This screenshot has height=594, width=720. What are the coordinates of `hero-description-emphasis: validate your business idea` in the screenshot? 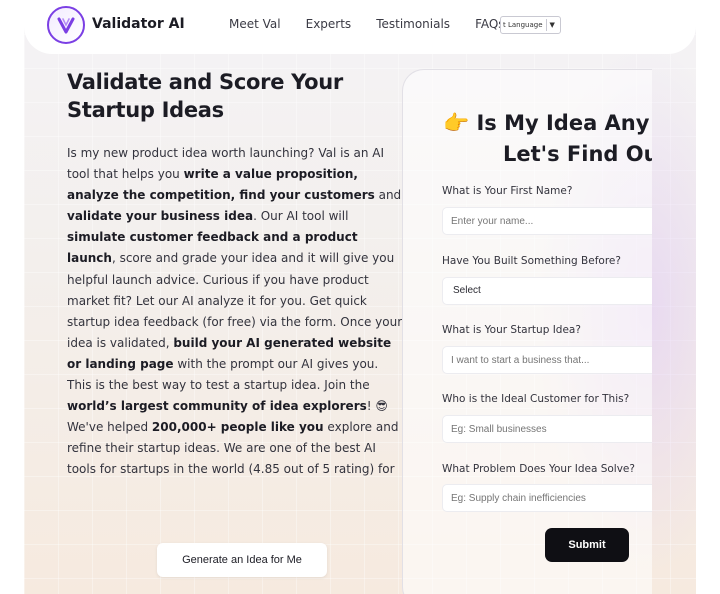 It's located at (160, 216).